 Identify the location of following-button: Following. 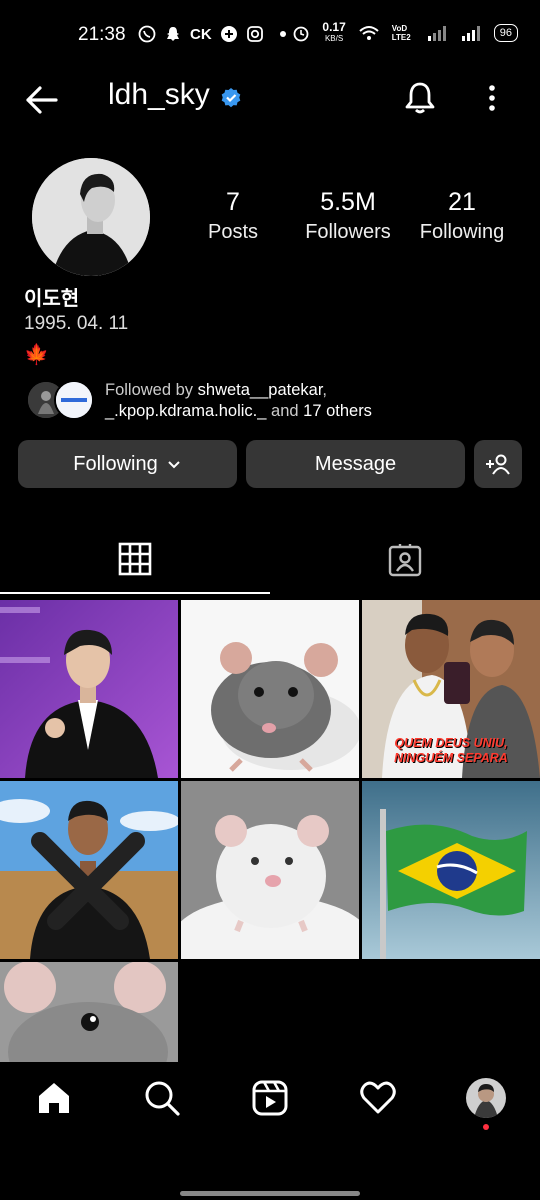
(127, 464).